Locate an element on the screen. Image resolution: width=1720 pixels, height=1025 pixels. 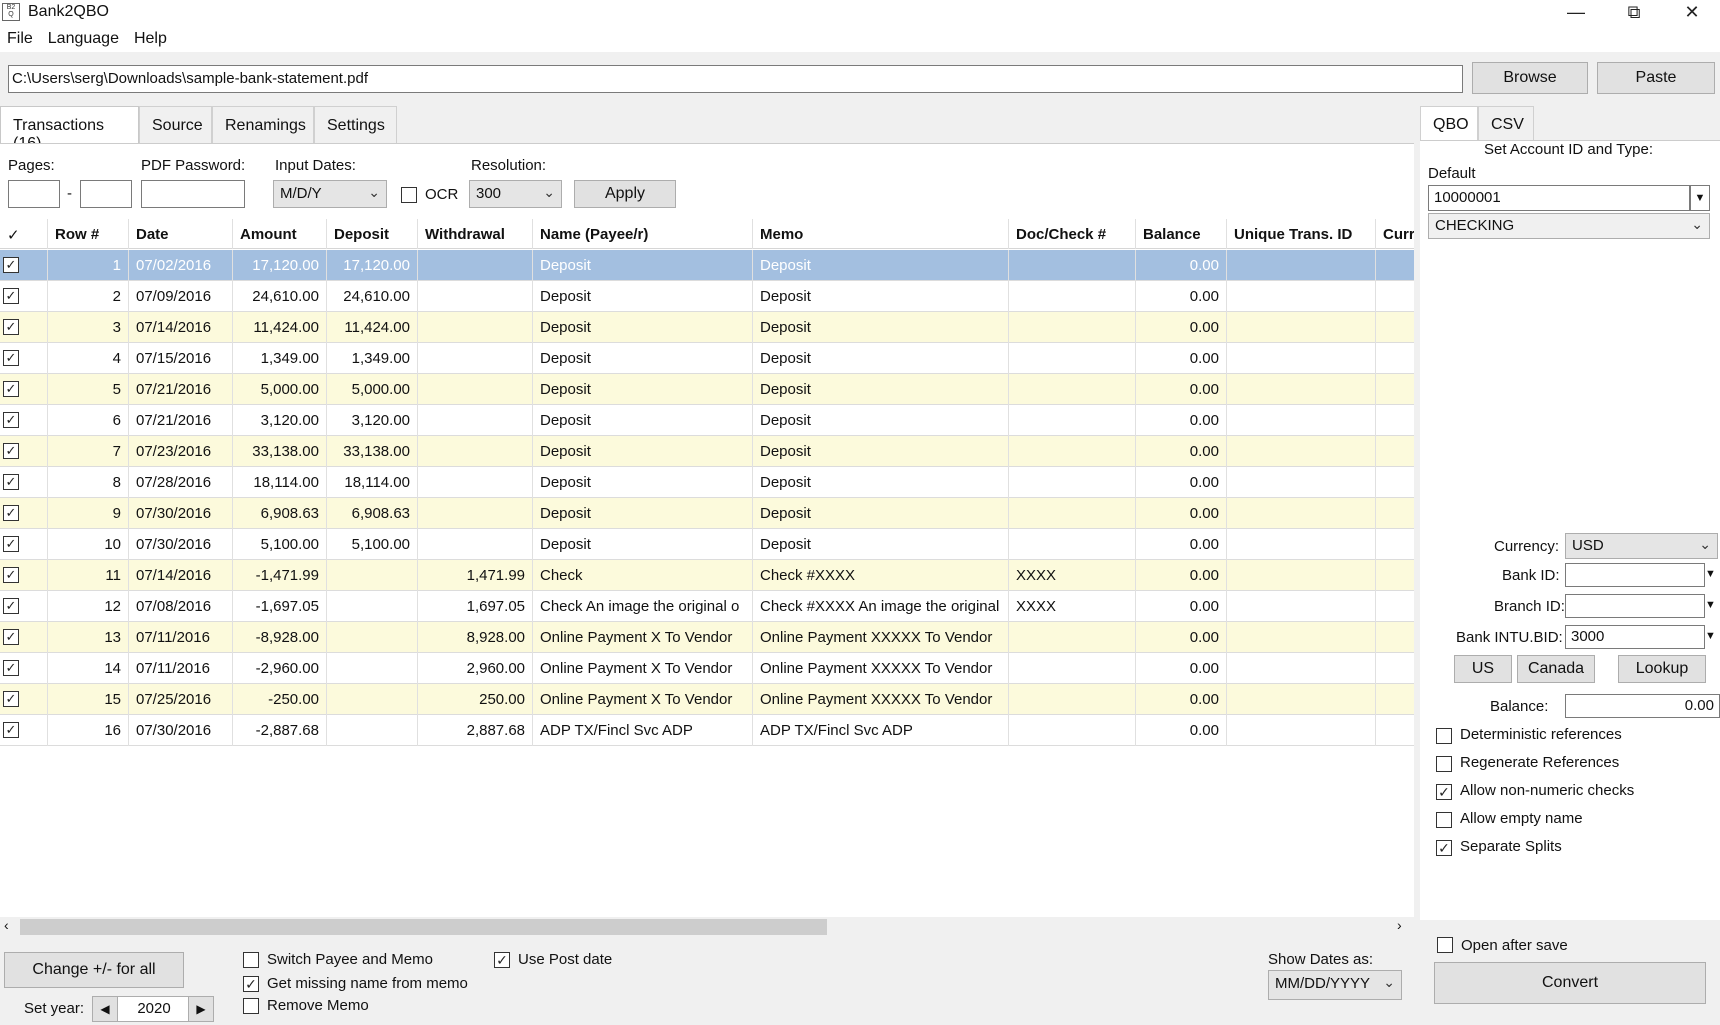
cell-doc-check: XXXX is located at coordinates (1072, 606).